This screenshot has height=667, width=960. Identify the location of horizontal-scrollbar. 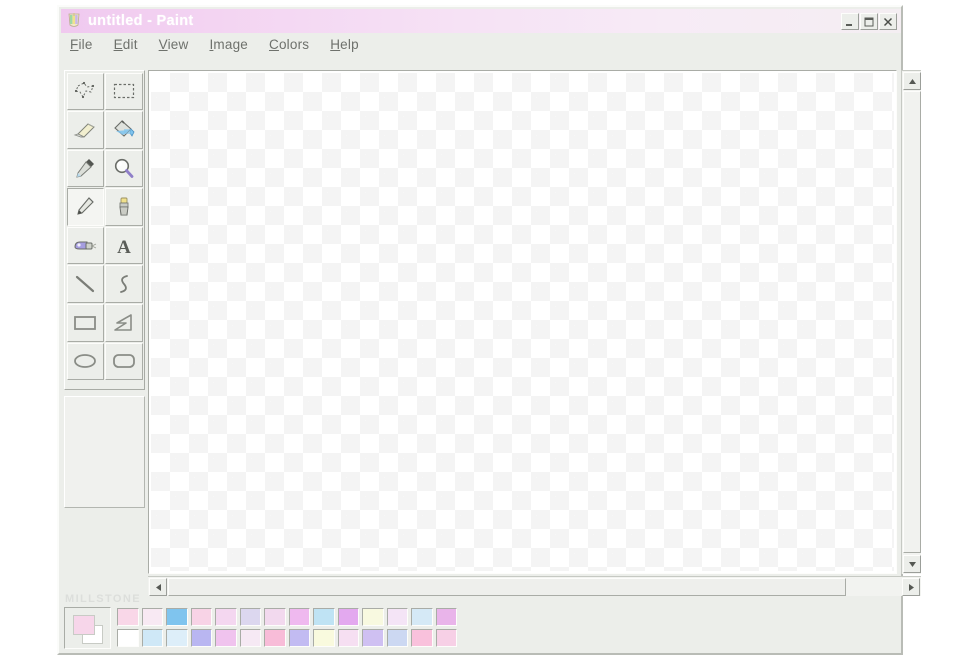
(534, 586).